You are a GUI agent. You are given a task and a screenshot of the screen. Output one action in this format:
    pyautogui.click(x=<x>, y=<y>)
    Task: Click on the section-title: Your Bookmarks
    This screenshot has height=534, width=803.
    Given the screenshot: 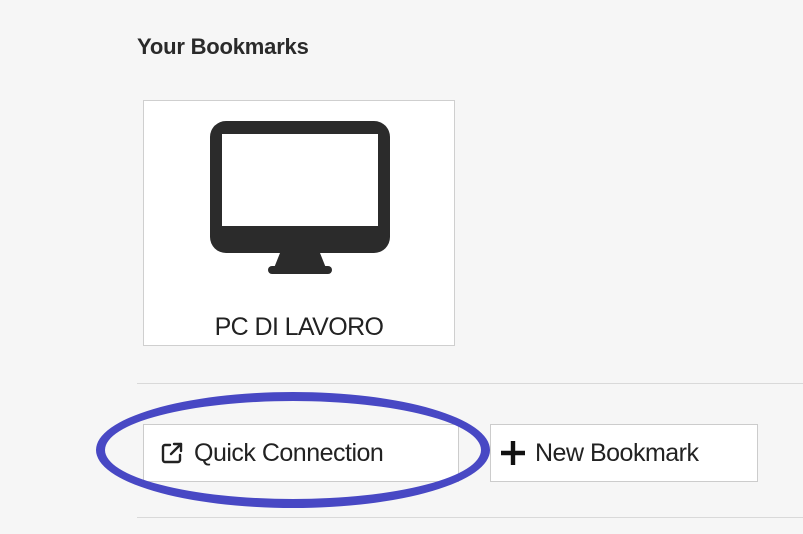 What is the action you would take?
    pyautogui.click(x=223, y=46)
    